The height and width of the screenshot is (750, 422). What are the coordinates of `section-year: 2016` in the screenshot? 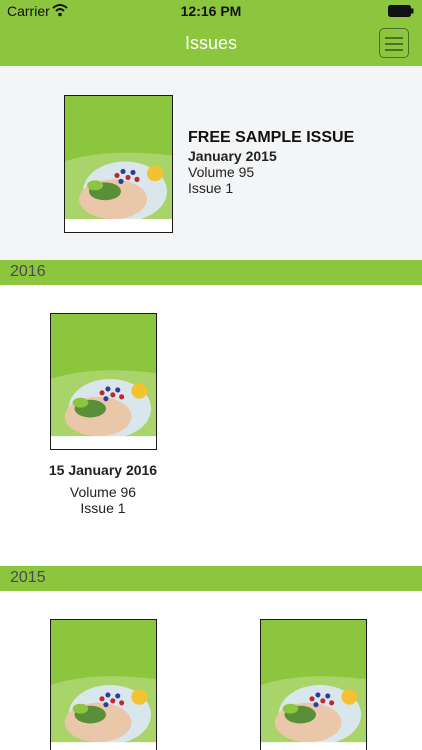 It's located at (28, 271).